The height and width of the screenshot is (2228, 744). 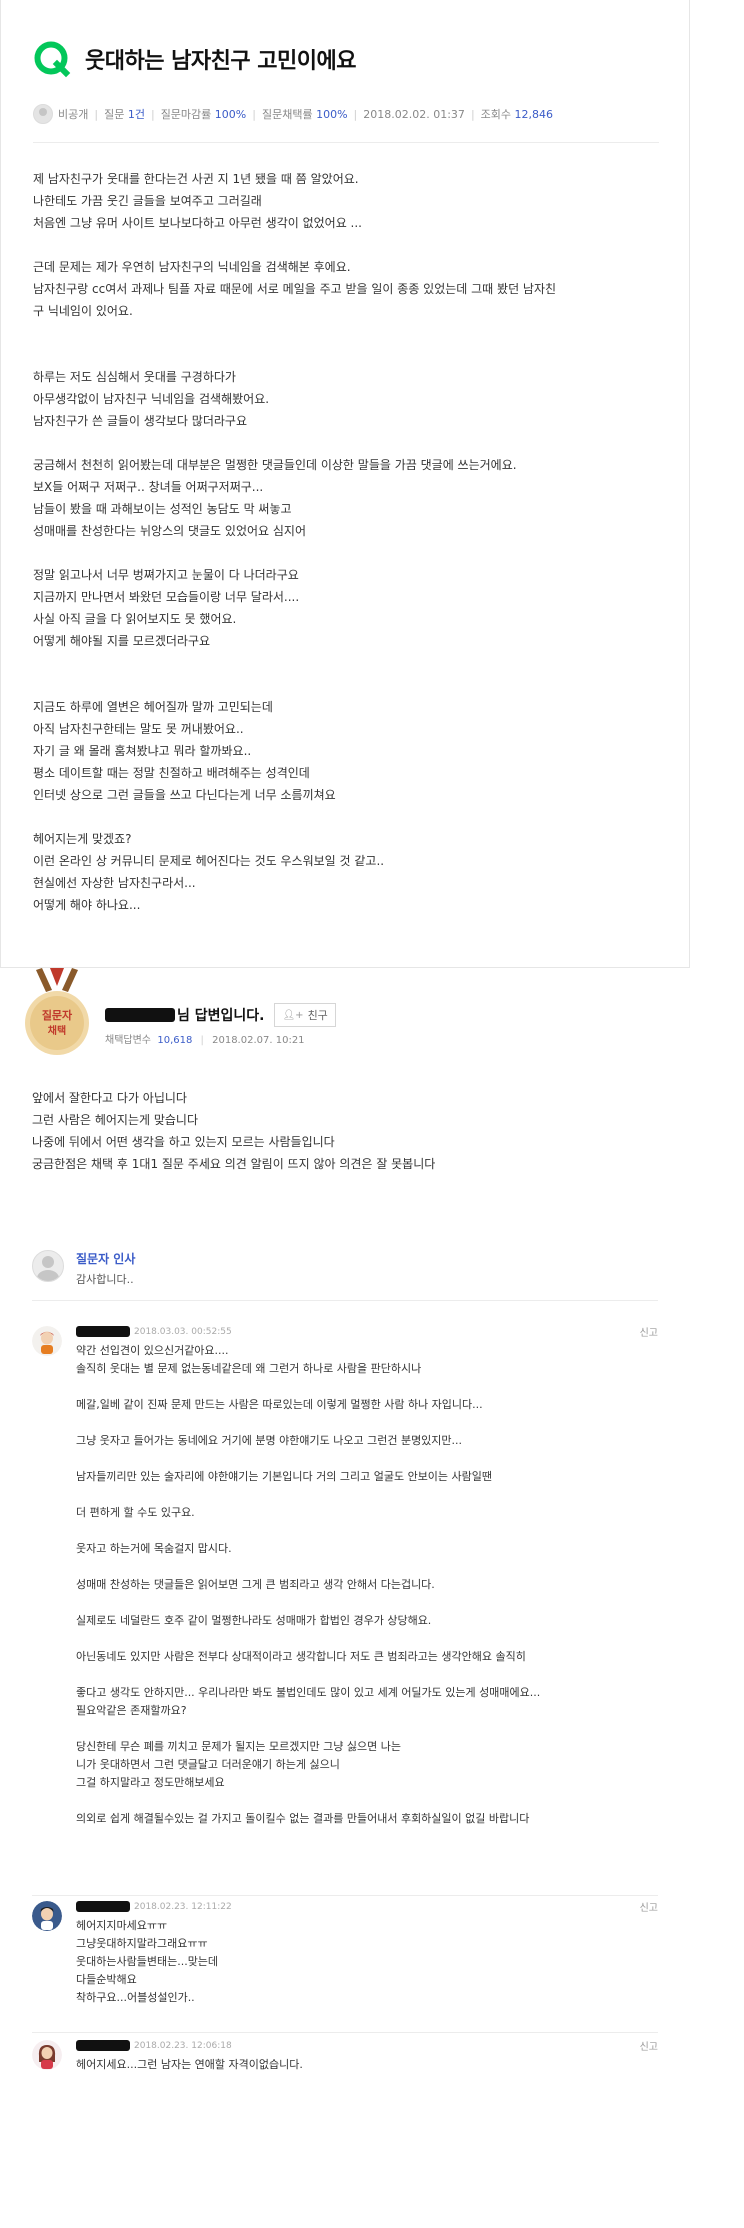 I want to click on adopt-count-label: 채택답변수, so click(x=128, y=1040).